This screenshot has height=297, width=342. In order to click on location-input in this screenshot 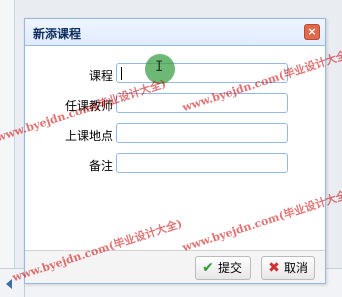, I will do `click(202, 133)`.